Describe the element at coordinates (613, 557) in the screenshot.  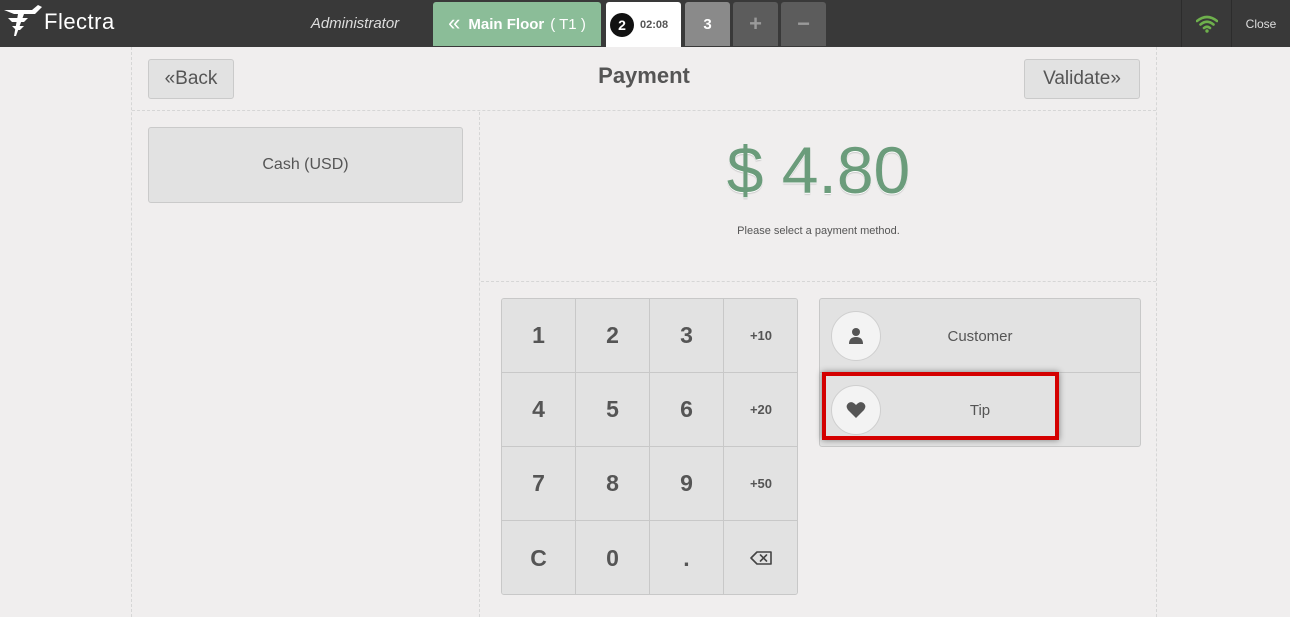
I see `numpad-key-0: 0` at that location.